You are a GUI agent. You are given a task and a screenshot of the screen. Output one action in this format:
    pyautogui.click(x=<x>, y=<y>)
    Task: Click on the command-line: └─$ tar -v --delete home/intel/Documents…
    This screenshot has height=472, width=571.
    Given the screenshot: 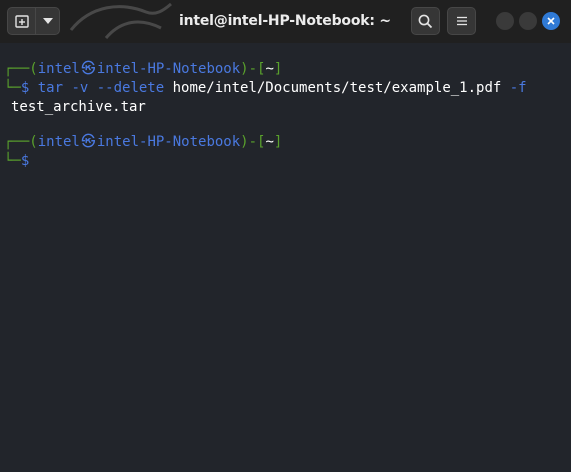 What is the action you would take?
    pyautogui.click(x=265, y=88)
    